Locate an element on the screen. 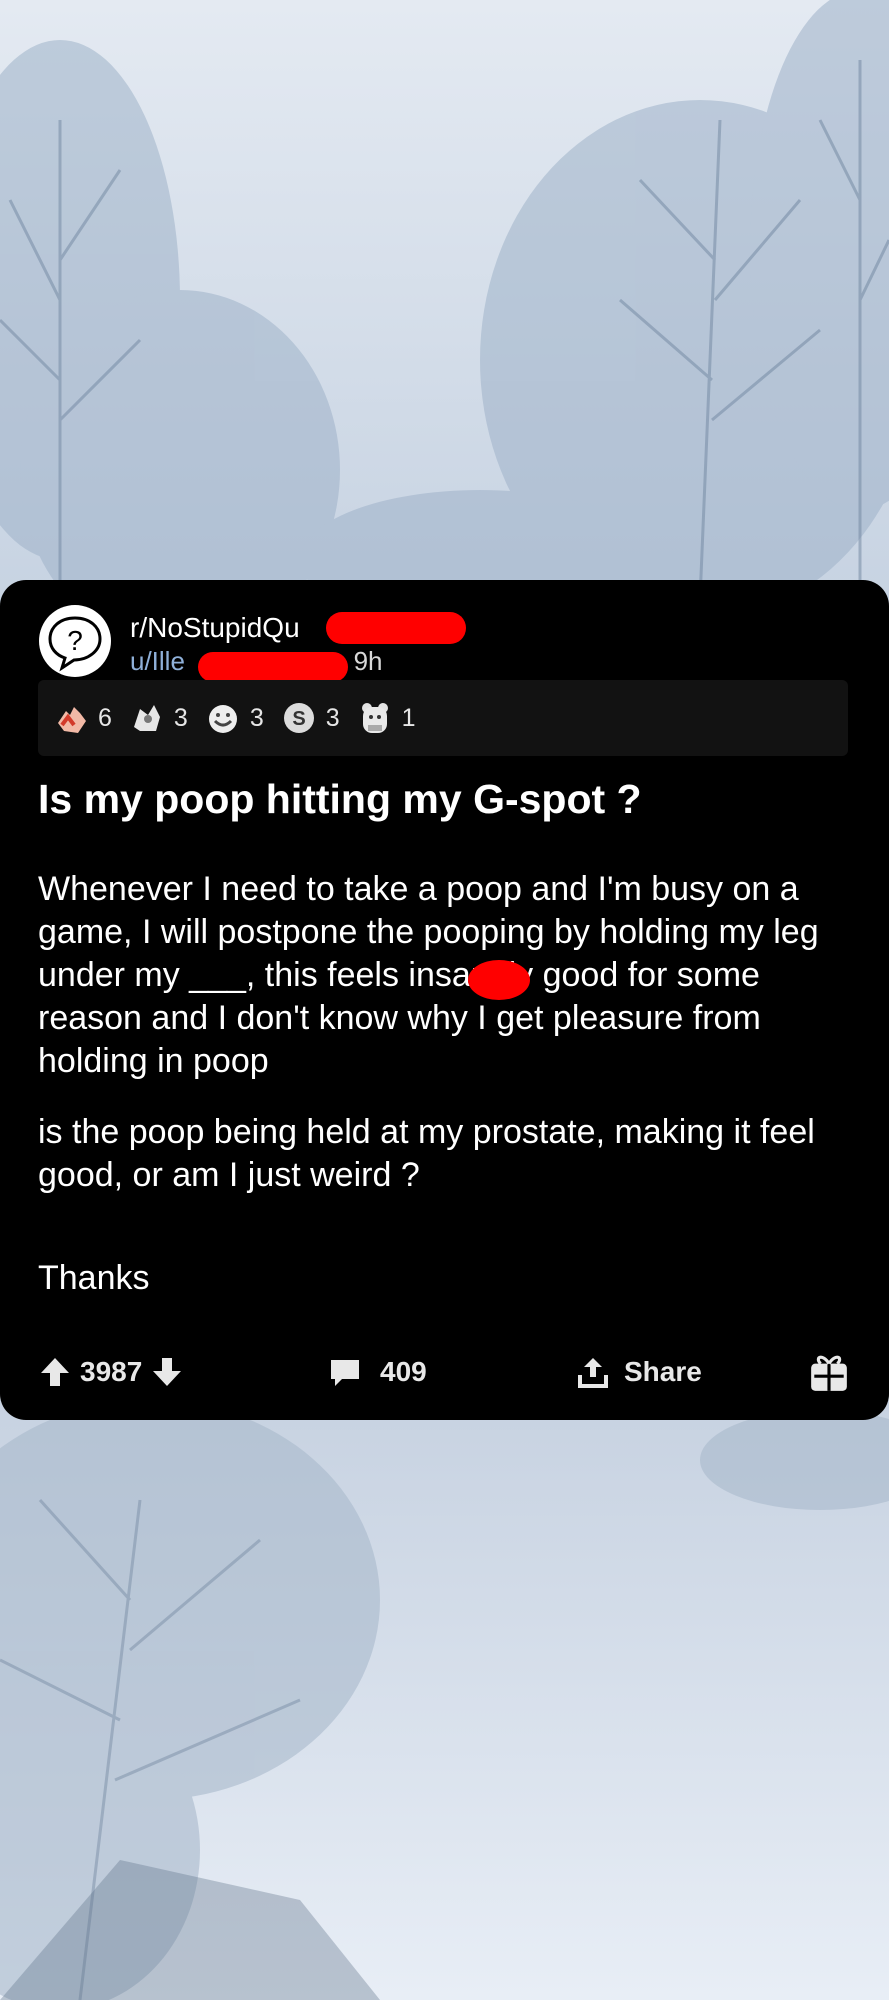 This screenshot has height=2000, width=889. subreddit-name: r/NoStupidQu is located at coordinates (215, 628).